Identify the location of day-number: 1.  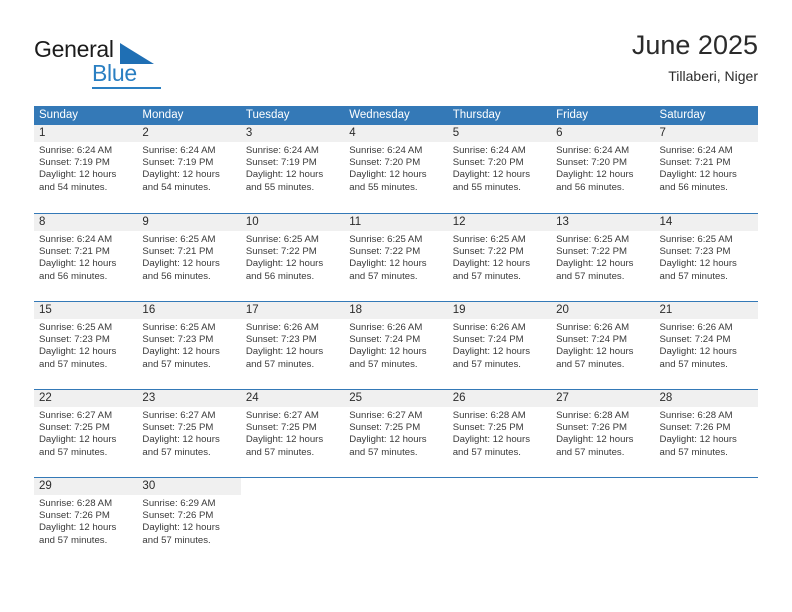
(42, 133).